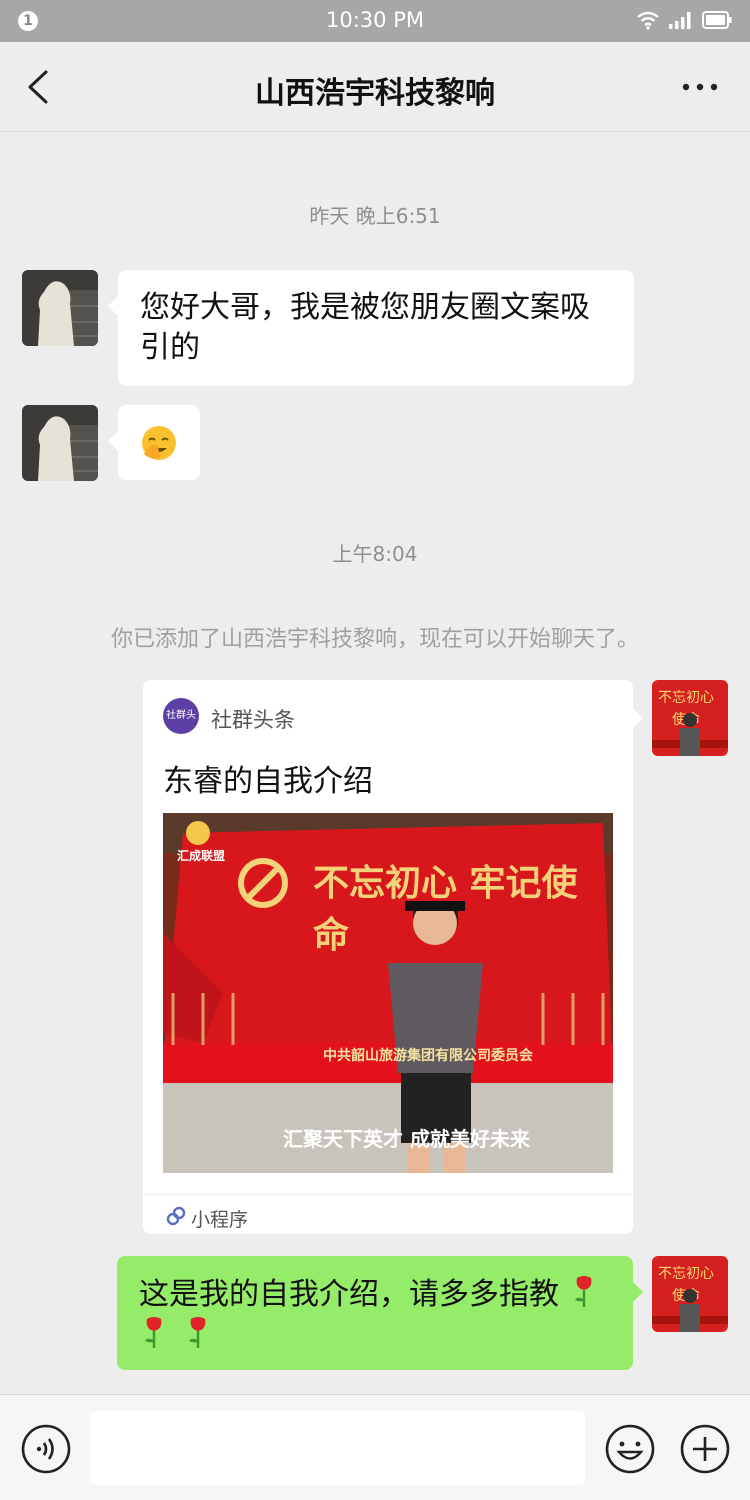 The width and height of the screenshot is (750, 1500). What do you see at coordinates (374, 639) in the screenshot?
I see `system-message: 你已添加了山西浩宇科技黎响，现在可以开始聊天了。` at bounding box center [374, 639].